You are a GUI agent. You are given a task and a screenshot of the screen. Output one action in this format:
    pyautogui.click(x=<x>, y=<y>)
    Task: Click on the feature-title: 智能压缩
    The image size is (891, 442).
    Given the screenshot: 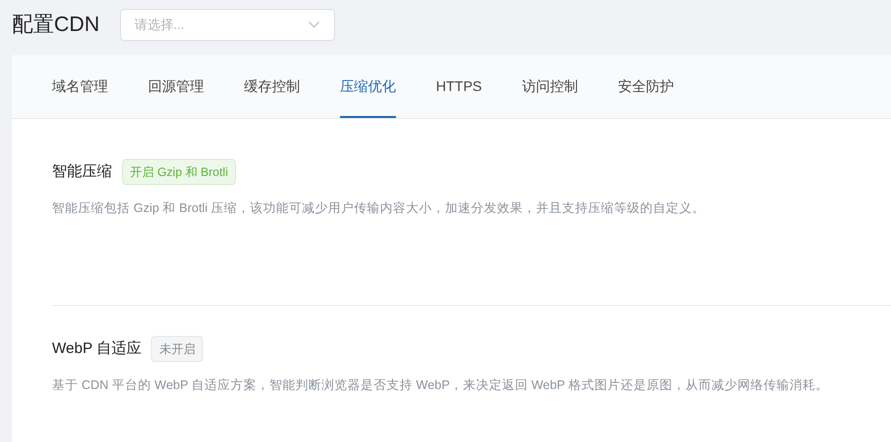 What is the action you would take?
    pyautogui.click(x=82, y=172)
    